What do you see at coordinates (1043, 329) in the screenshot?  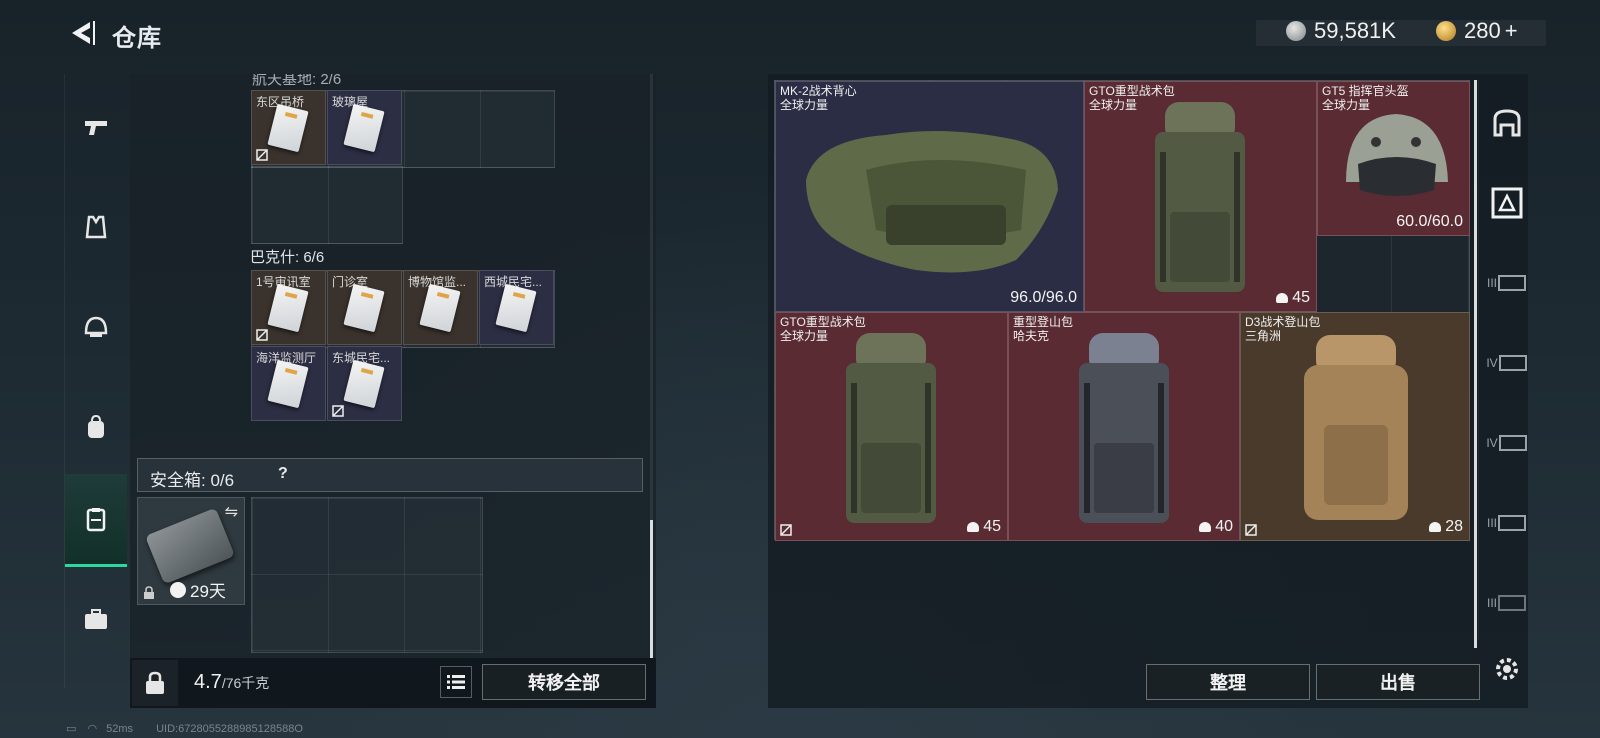 I see `item-name: 重型登山包 哈夫克` at bounding box center [1043, 329].